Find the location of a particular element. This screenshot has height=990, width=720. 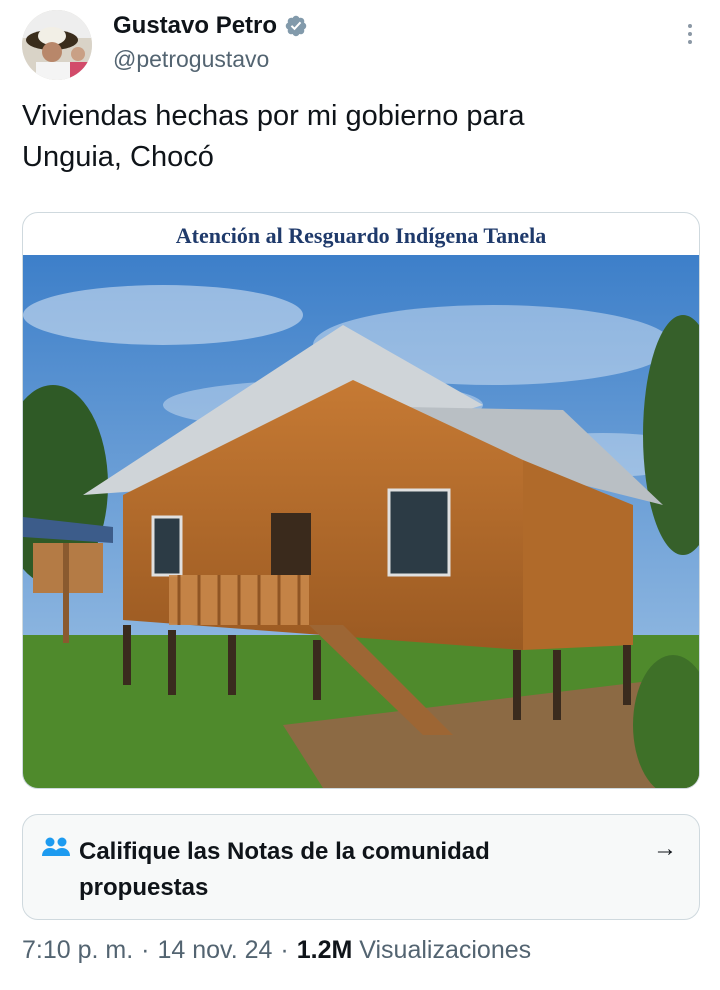

arrow-right-icon: → is located at coordinates (665, 849).